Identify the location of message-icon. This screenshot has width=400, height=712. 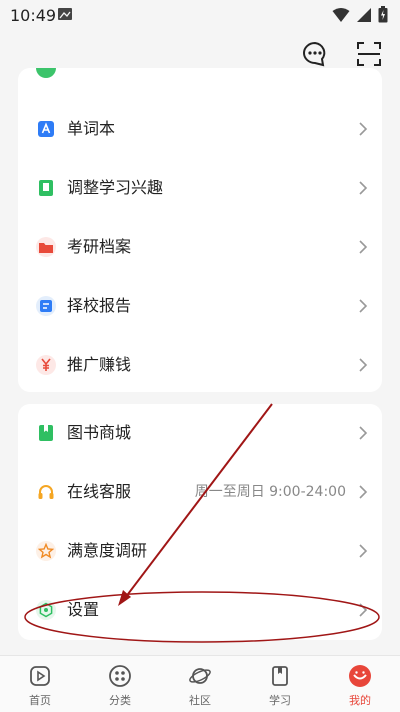
(315, 54).